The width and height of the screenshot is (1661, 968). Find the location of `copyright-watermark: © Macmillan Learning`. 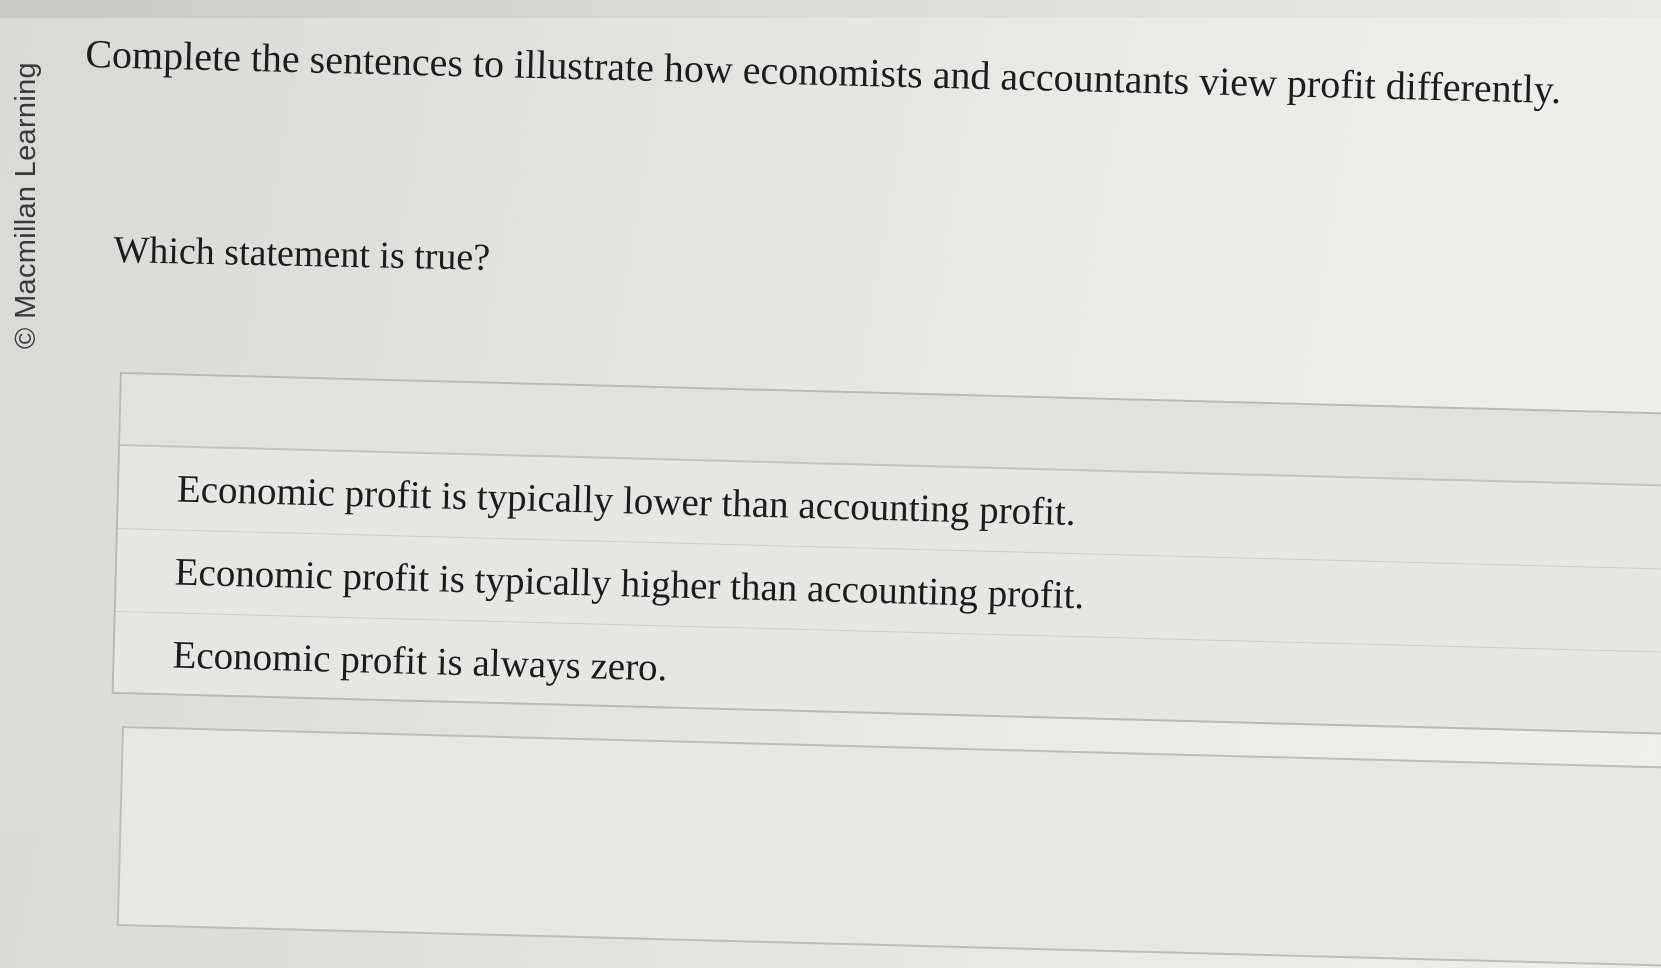

copyright-watermark: © Macmillan Learning is located at coordinates (26, 205).